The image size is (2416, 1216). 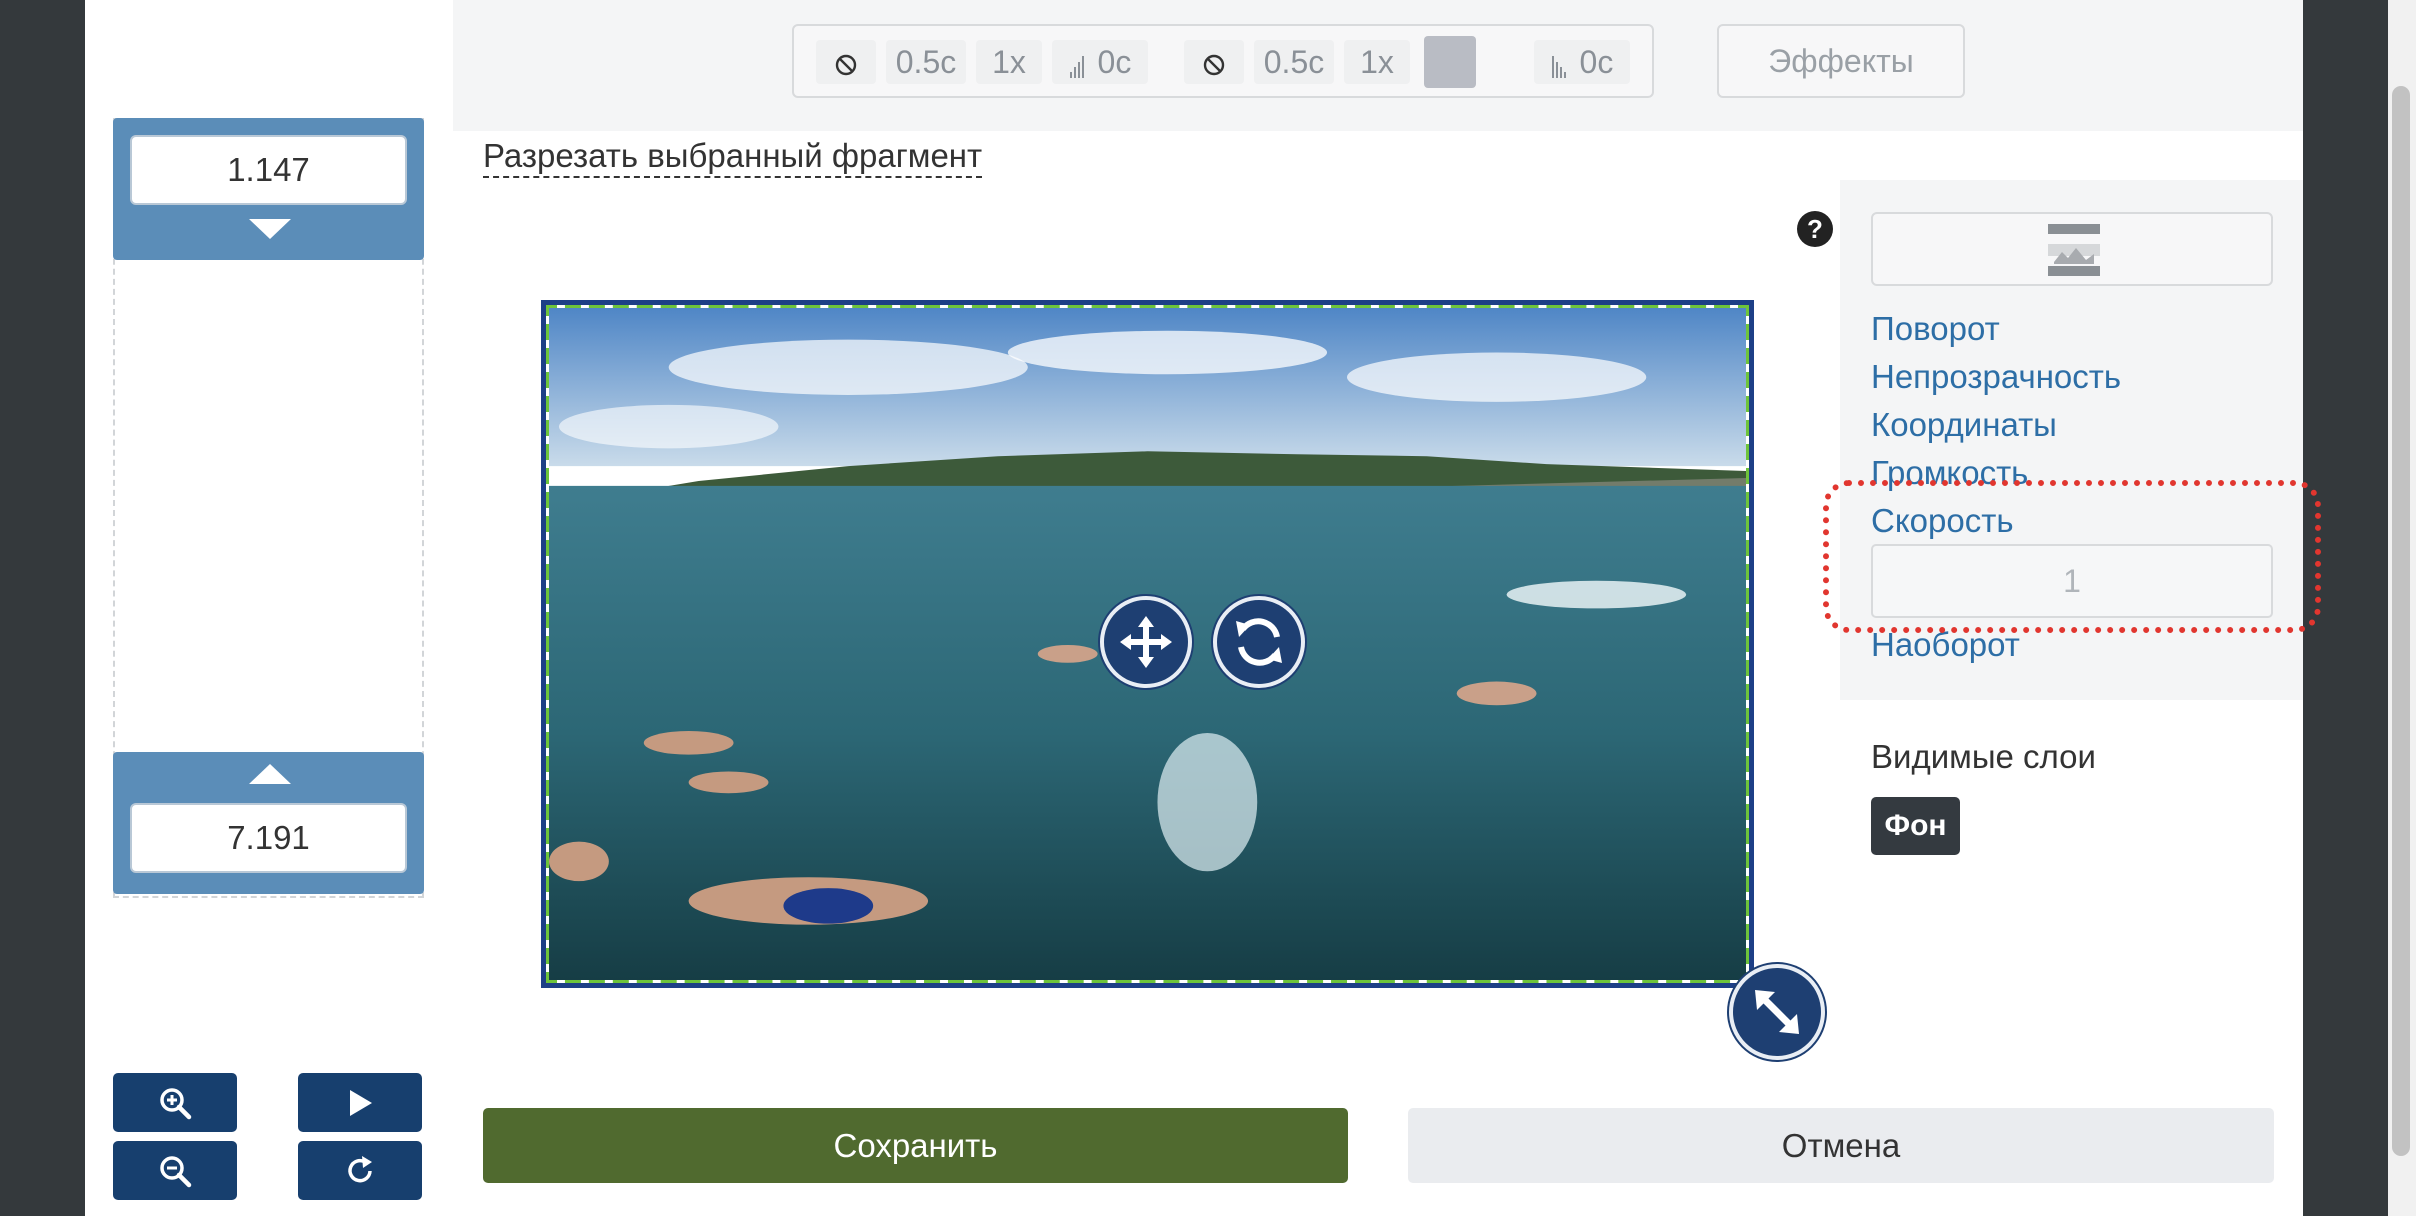 What do you see at coordinates (1935, 329) in the screenshot?
I see `rotation-link: Поворот` at bounding box center [1935, 329].